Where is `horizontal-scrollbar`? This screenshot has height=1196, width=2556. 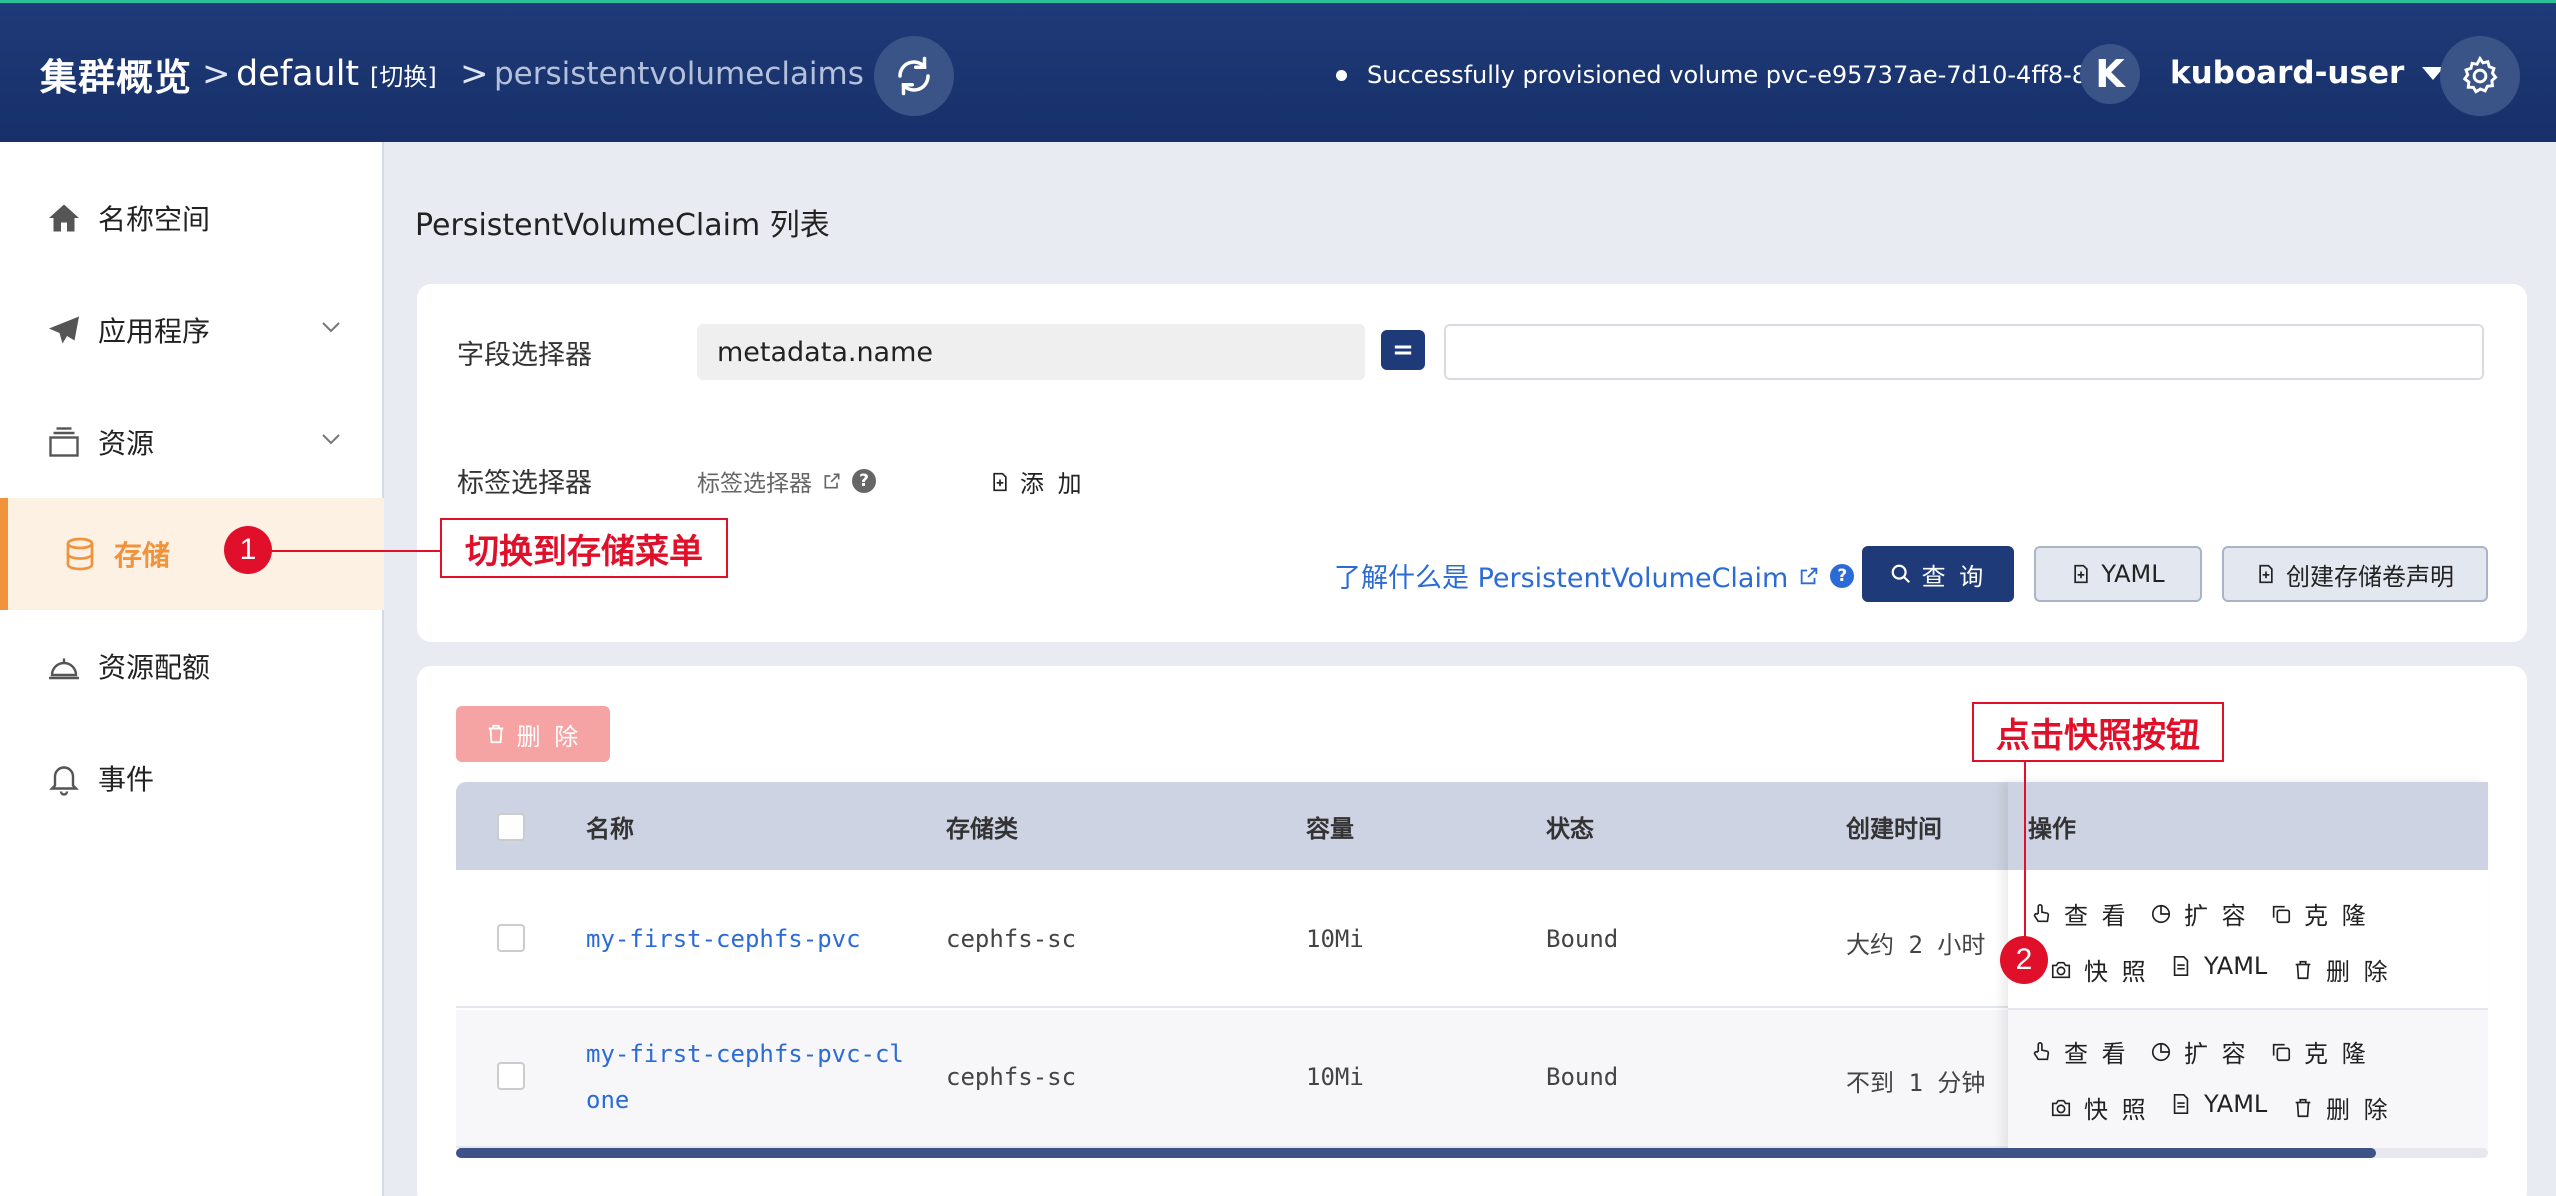
horizontal-scrollbar is located at coordinates (1416, 1153).